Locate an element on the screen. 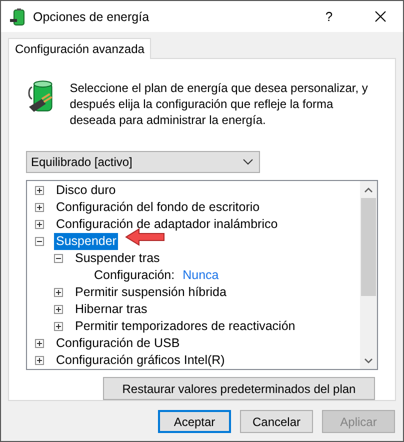 The width and height of the screenshot is (404, 442). tree-item: Configuración gráficos Intel(R) is located at coordinates (140, 360).